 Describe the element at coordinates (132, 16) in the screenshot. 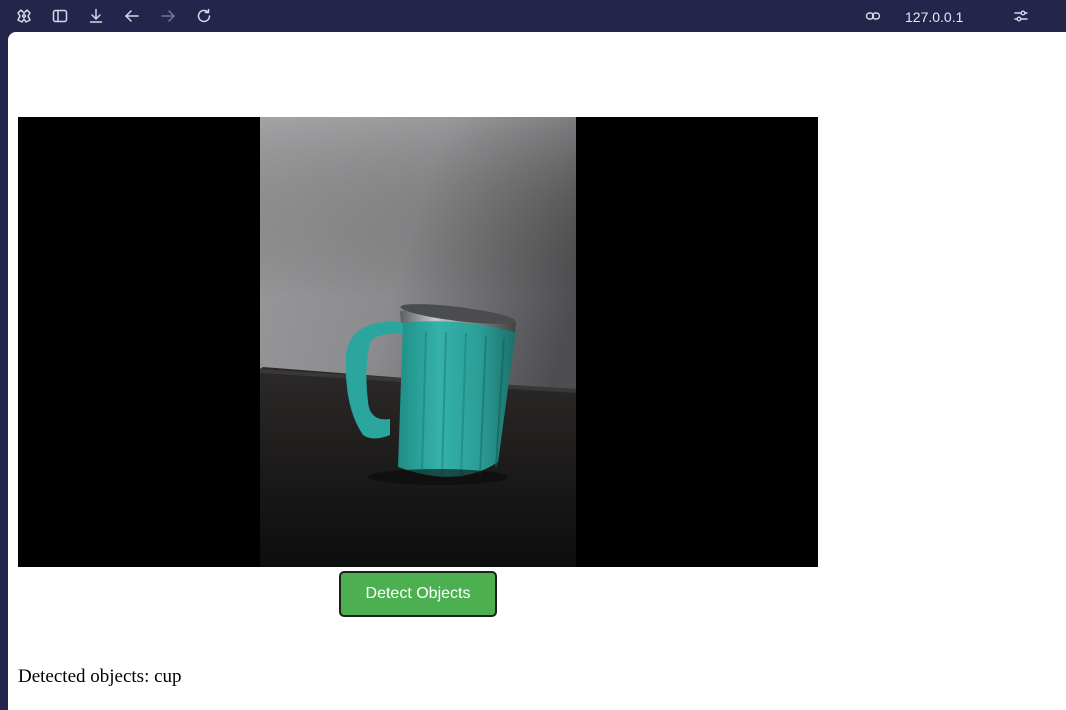

I see `back-arrow-icon` at that location.